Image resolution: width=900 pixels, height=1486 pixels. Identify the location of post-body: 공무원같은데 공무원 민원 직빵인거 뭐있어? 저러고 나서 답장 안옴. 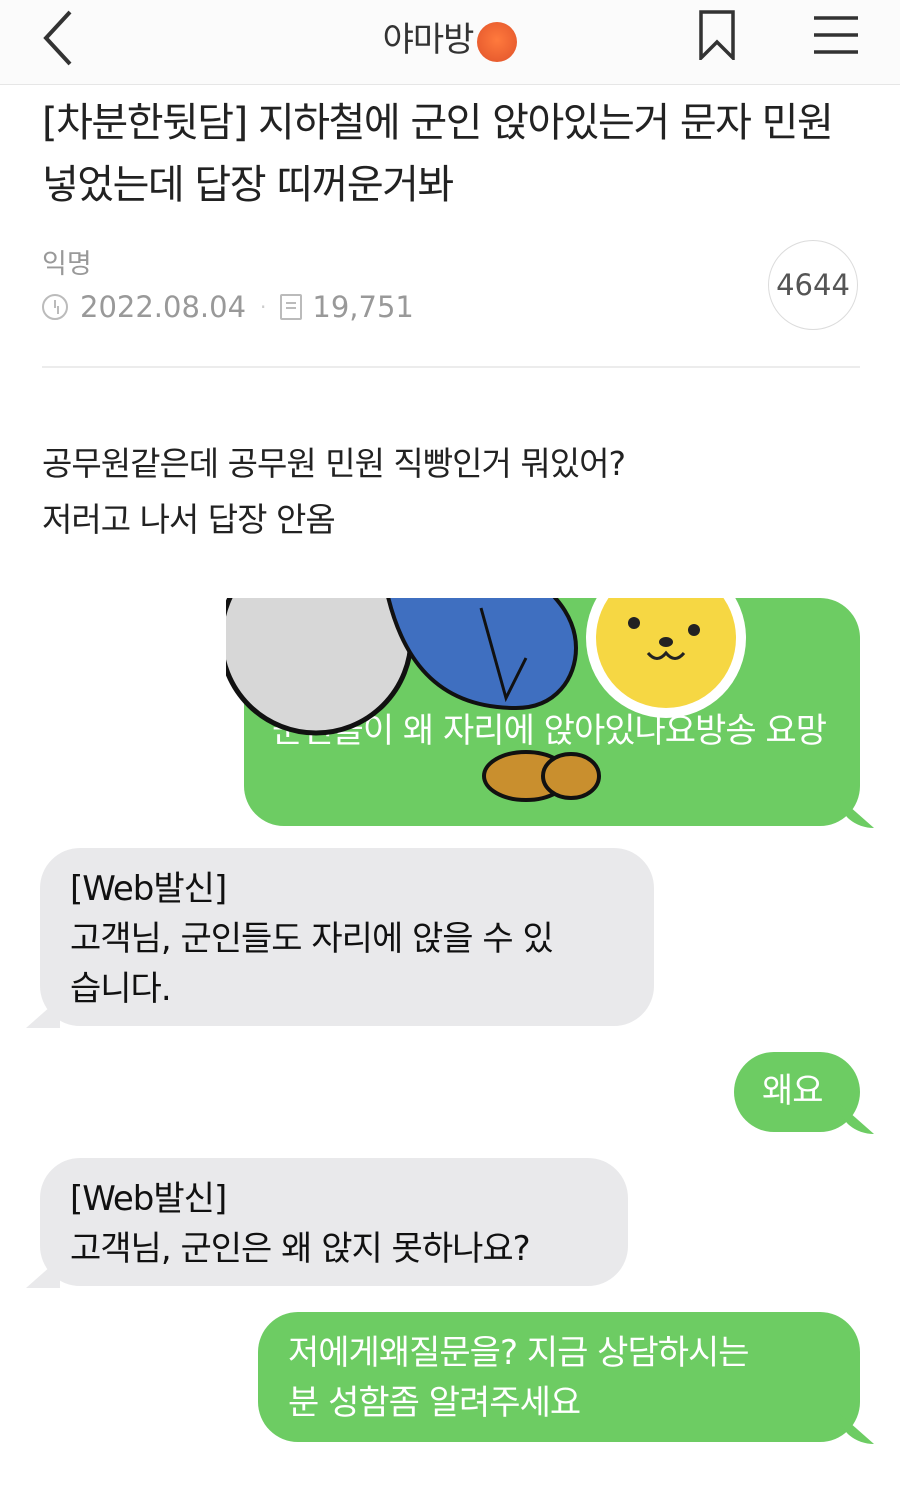
(334, 492).